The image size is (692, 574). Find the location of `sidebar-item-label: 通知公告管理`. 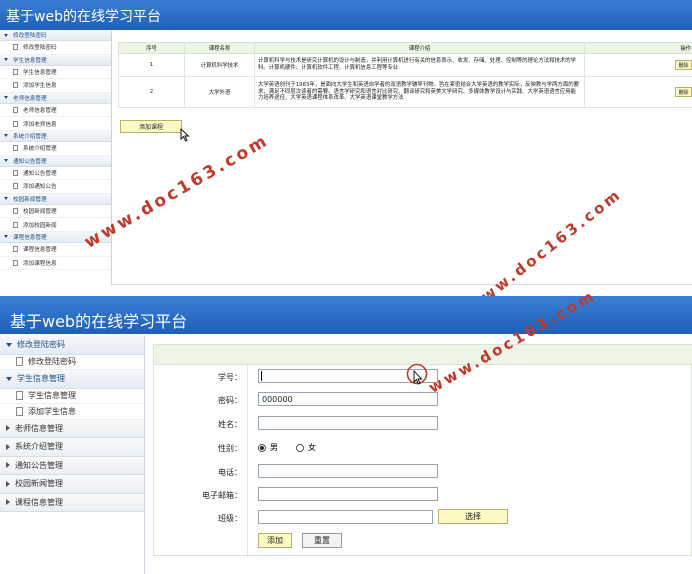

sidebar-item-label: 通知公告管理 is located at coordinates (40, 173).